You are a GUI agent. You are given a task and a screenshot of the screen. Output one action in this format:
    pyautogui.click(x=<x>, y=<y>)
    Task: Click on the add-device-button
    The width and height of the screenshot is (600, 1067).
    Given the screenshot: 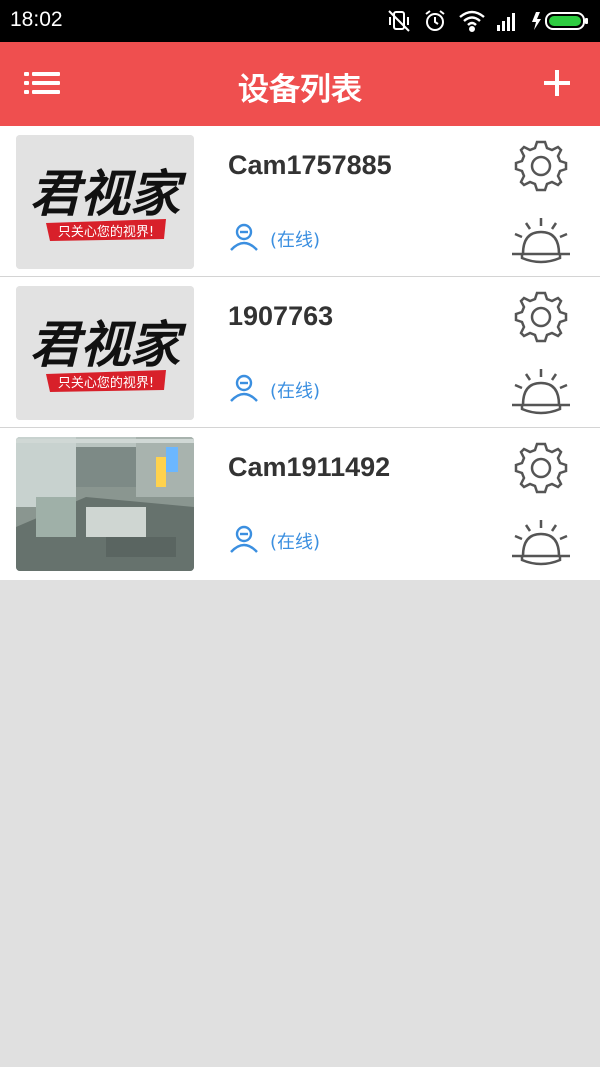 What is the action you would take?
    pyautogui.click(x=557, y=83)
    